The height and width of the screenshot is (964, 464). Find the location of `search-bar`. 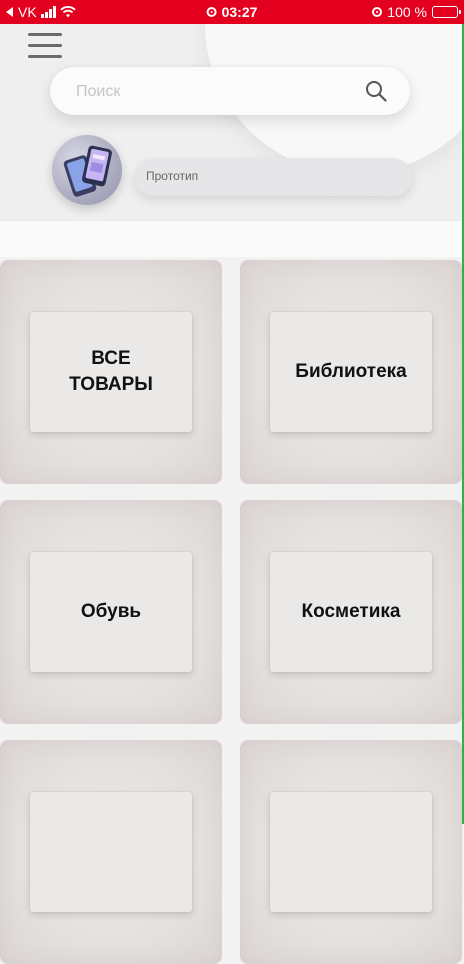

search-bar is located at coordinates (230, 91).